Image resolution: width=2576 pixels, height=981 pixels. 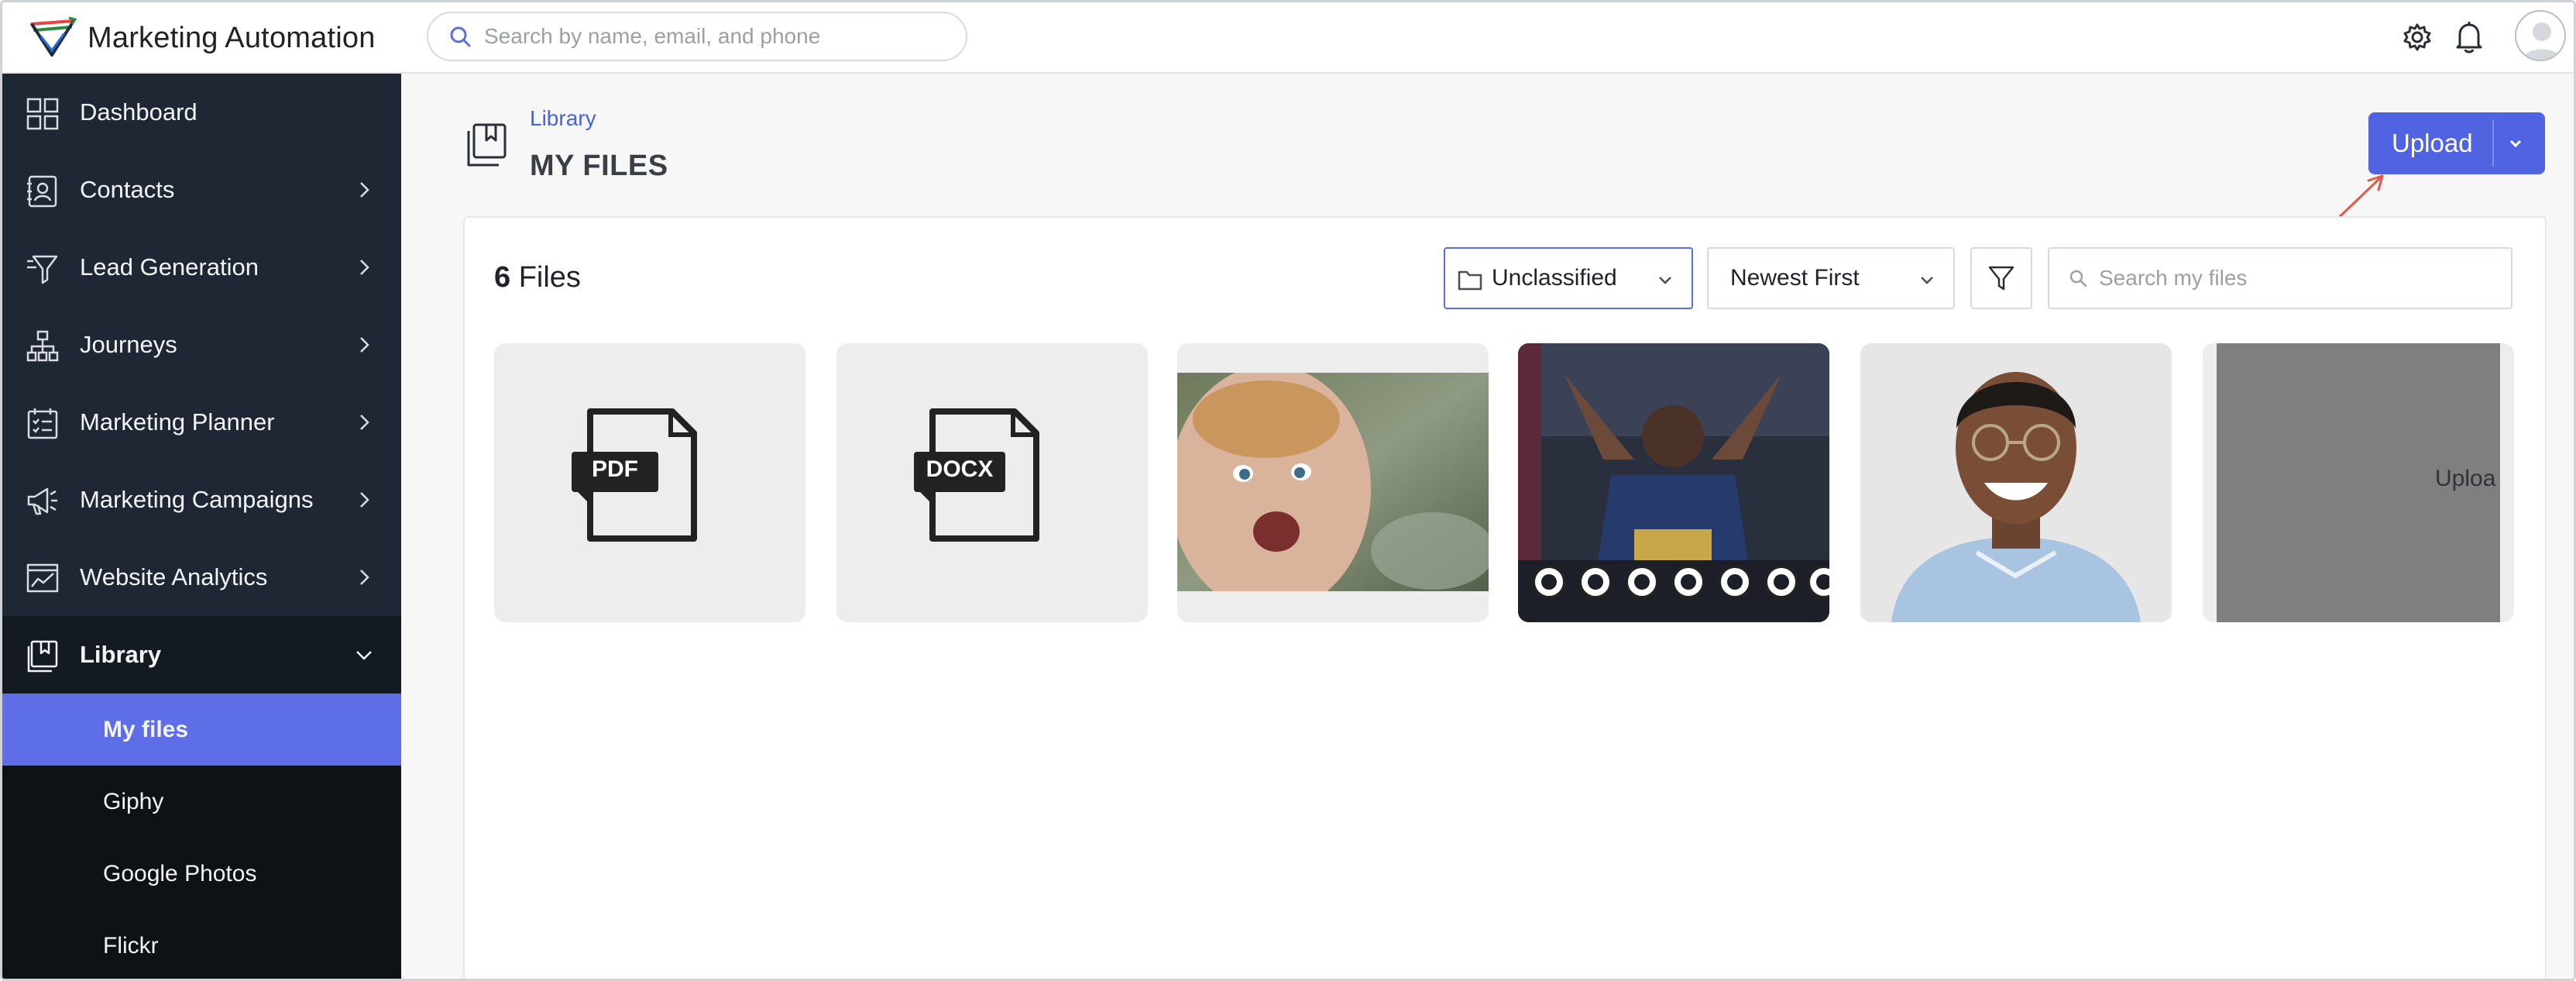 I want to click on sidebar-item-label: Library, so click(x=121, y=654).